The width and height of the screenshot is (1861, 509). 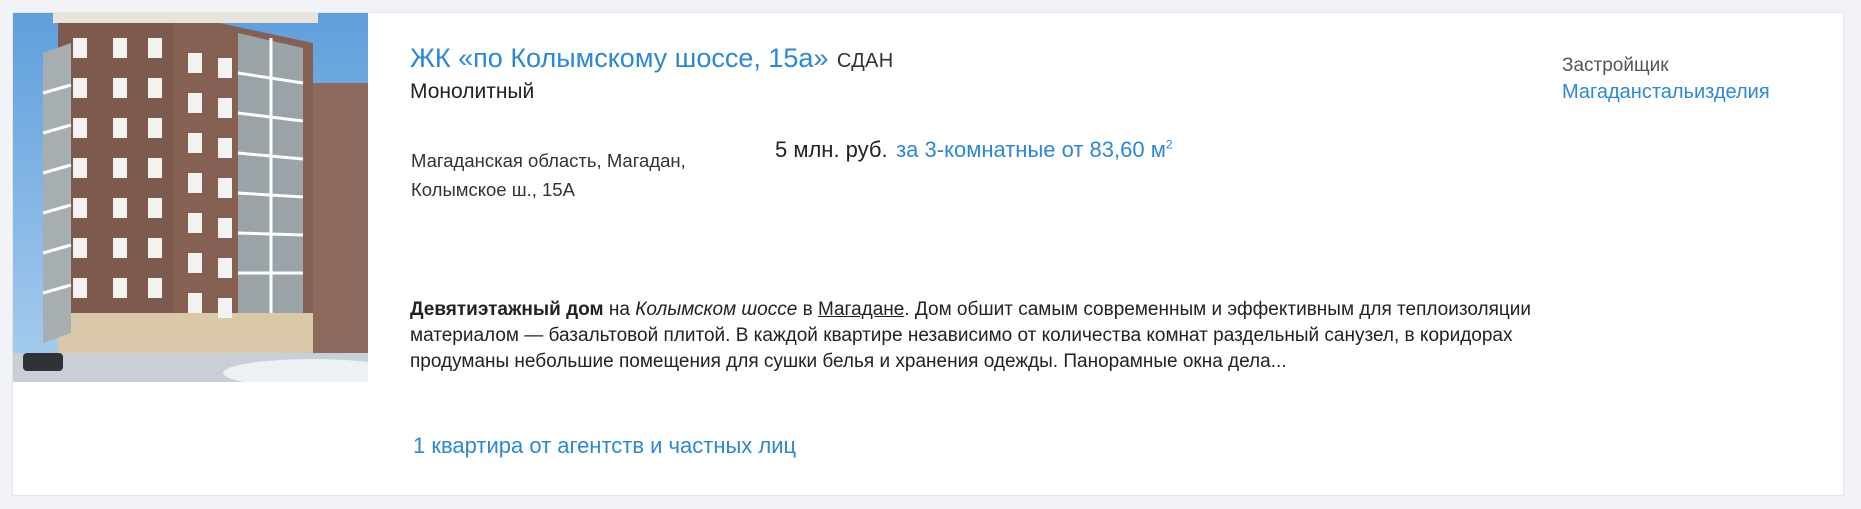 I want to click on building-illustration, so click(x=190, y=197).